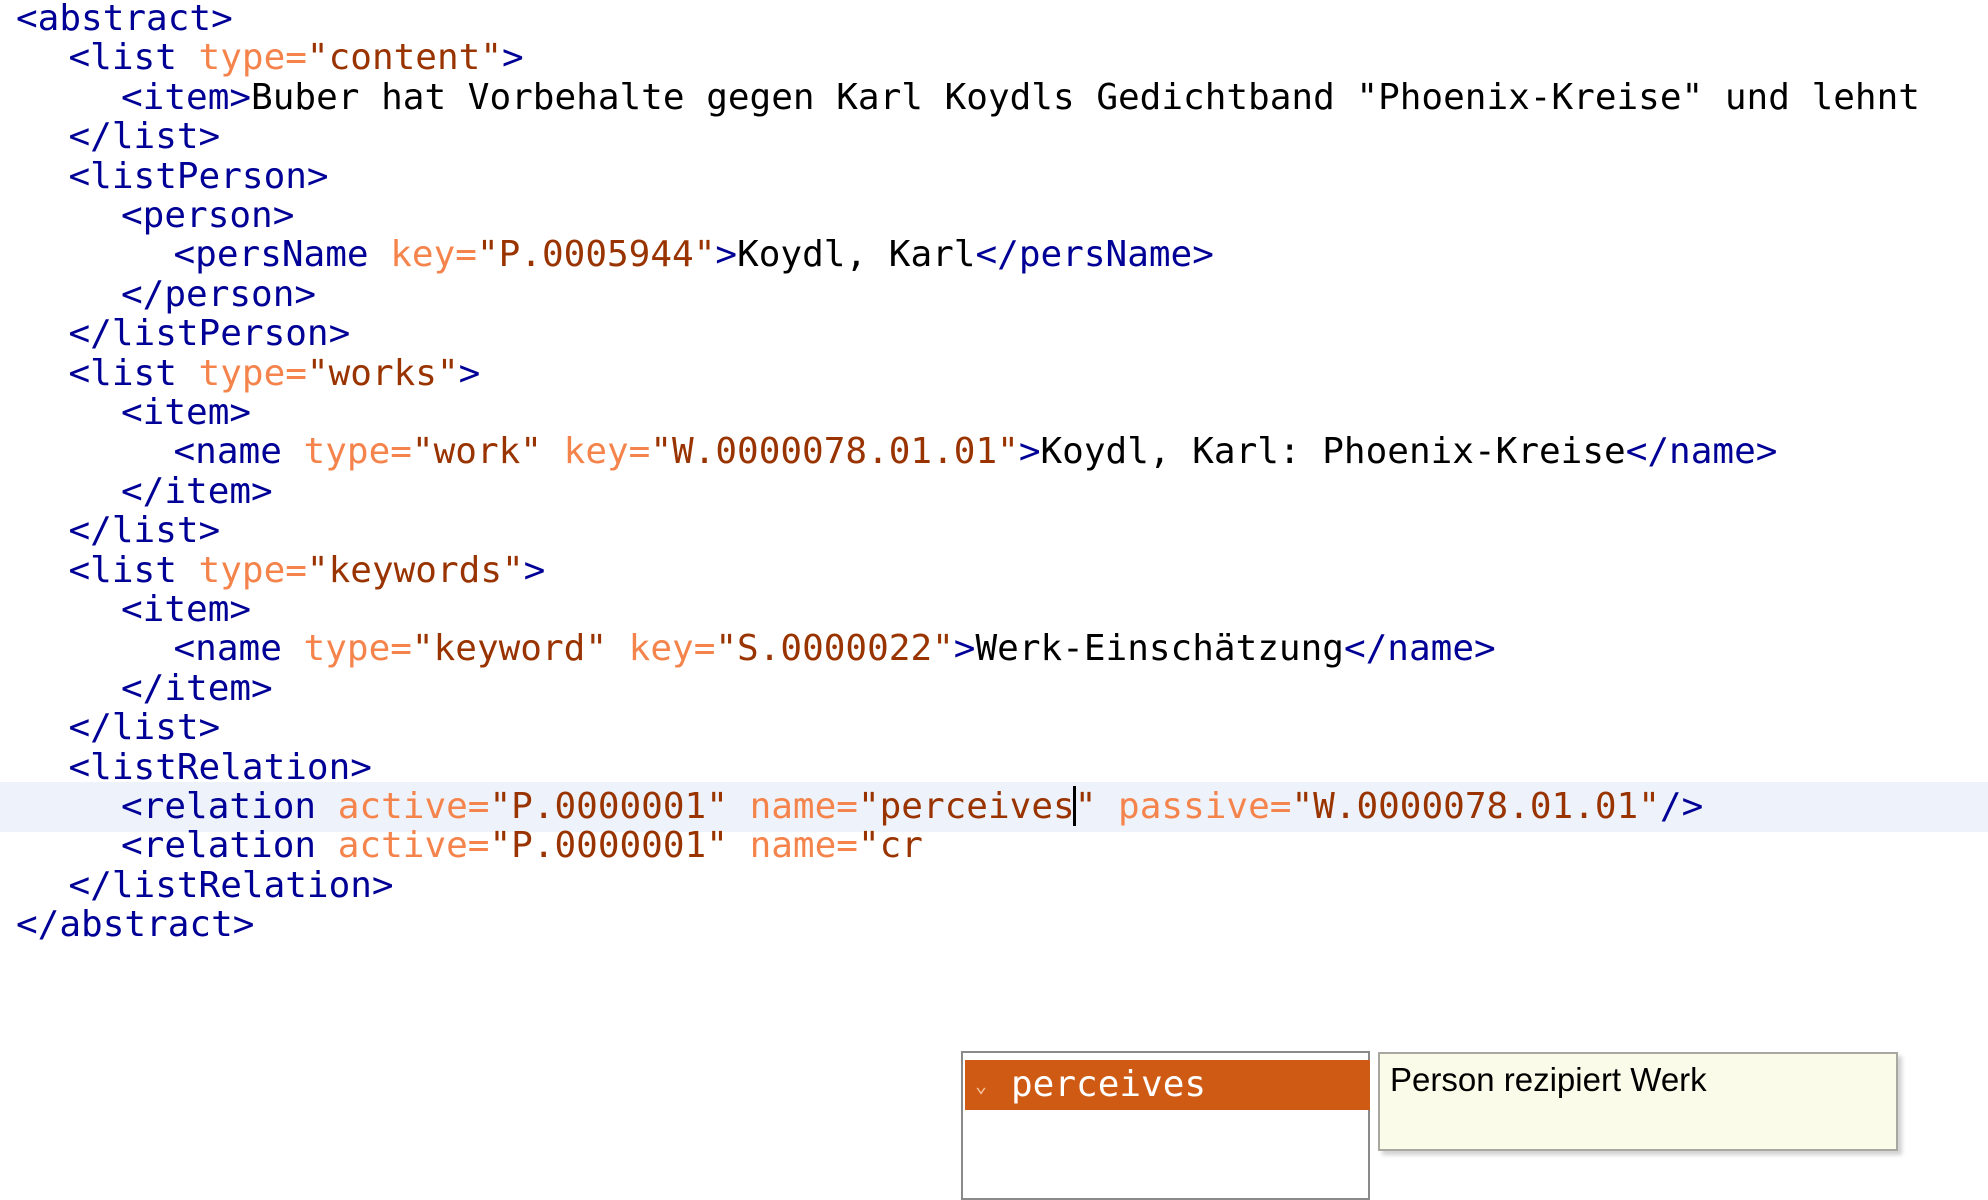  I want to click on line-code: </abstract>, so click(135, 925).